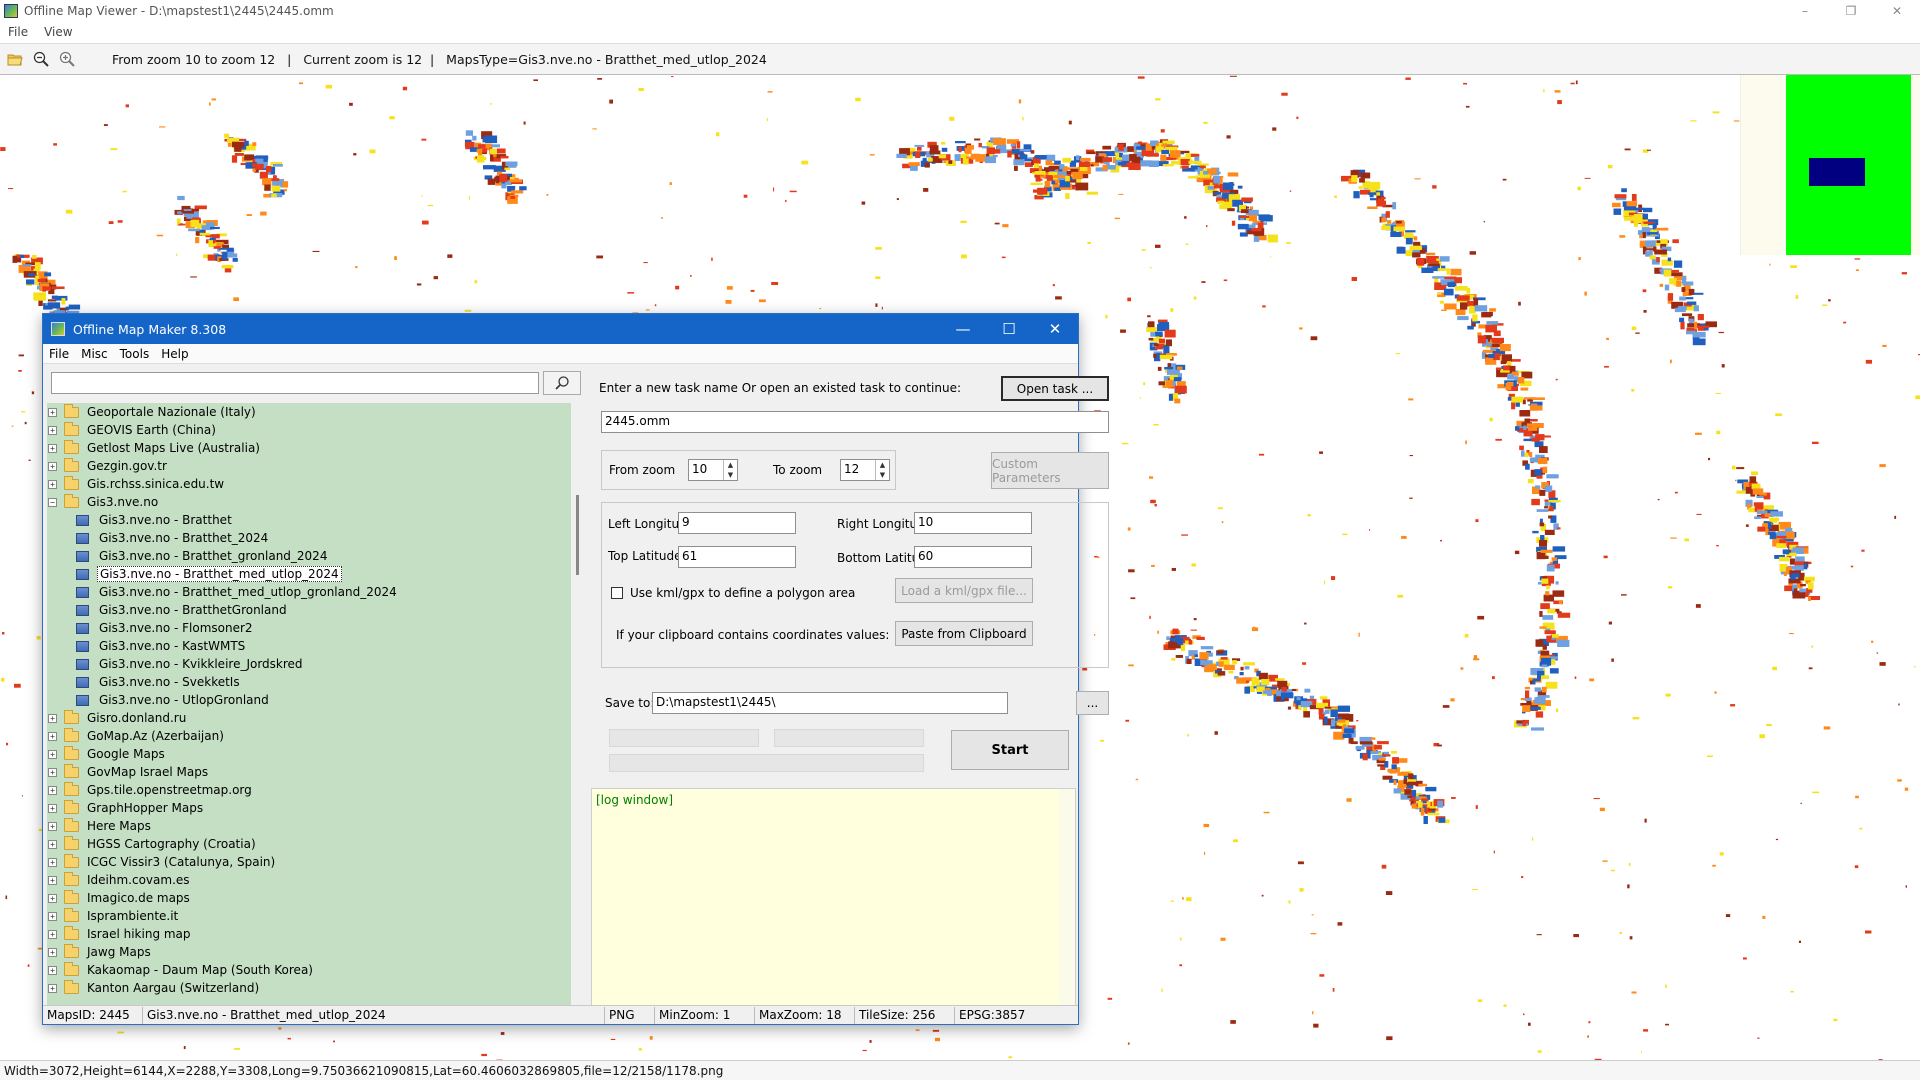 This screenshot has height=1080, width=1920. Describe the element at coordinates (737, 557) in the screenshot. I see `top-latitude-input: 61` at that location.